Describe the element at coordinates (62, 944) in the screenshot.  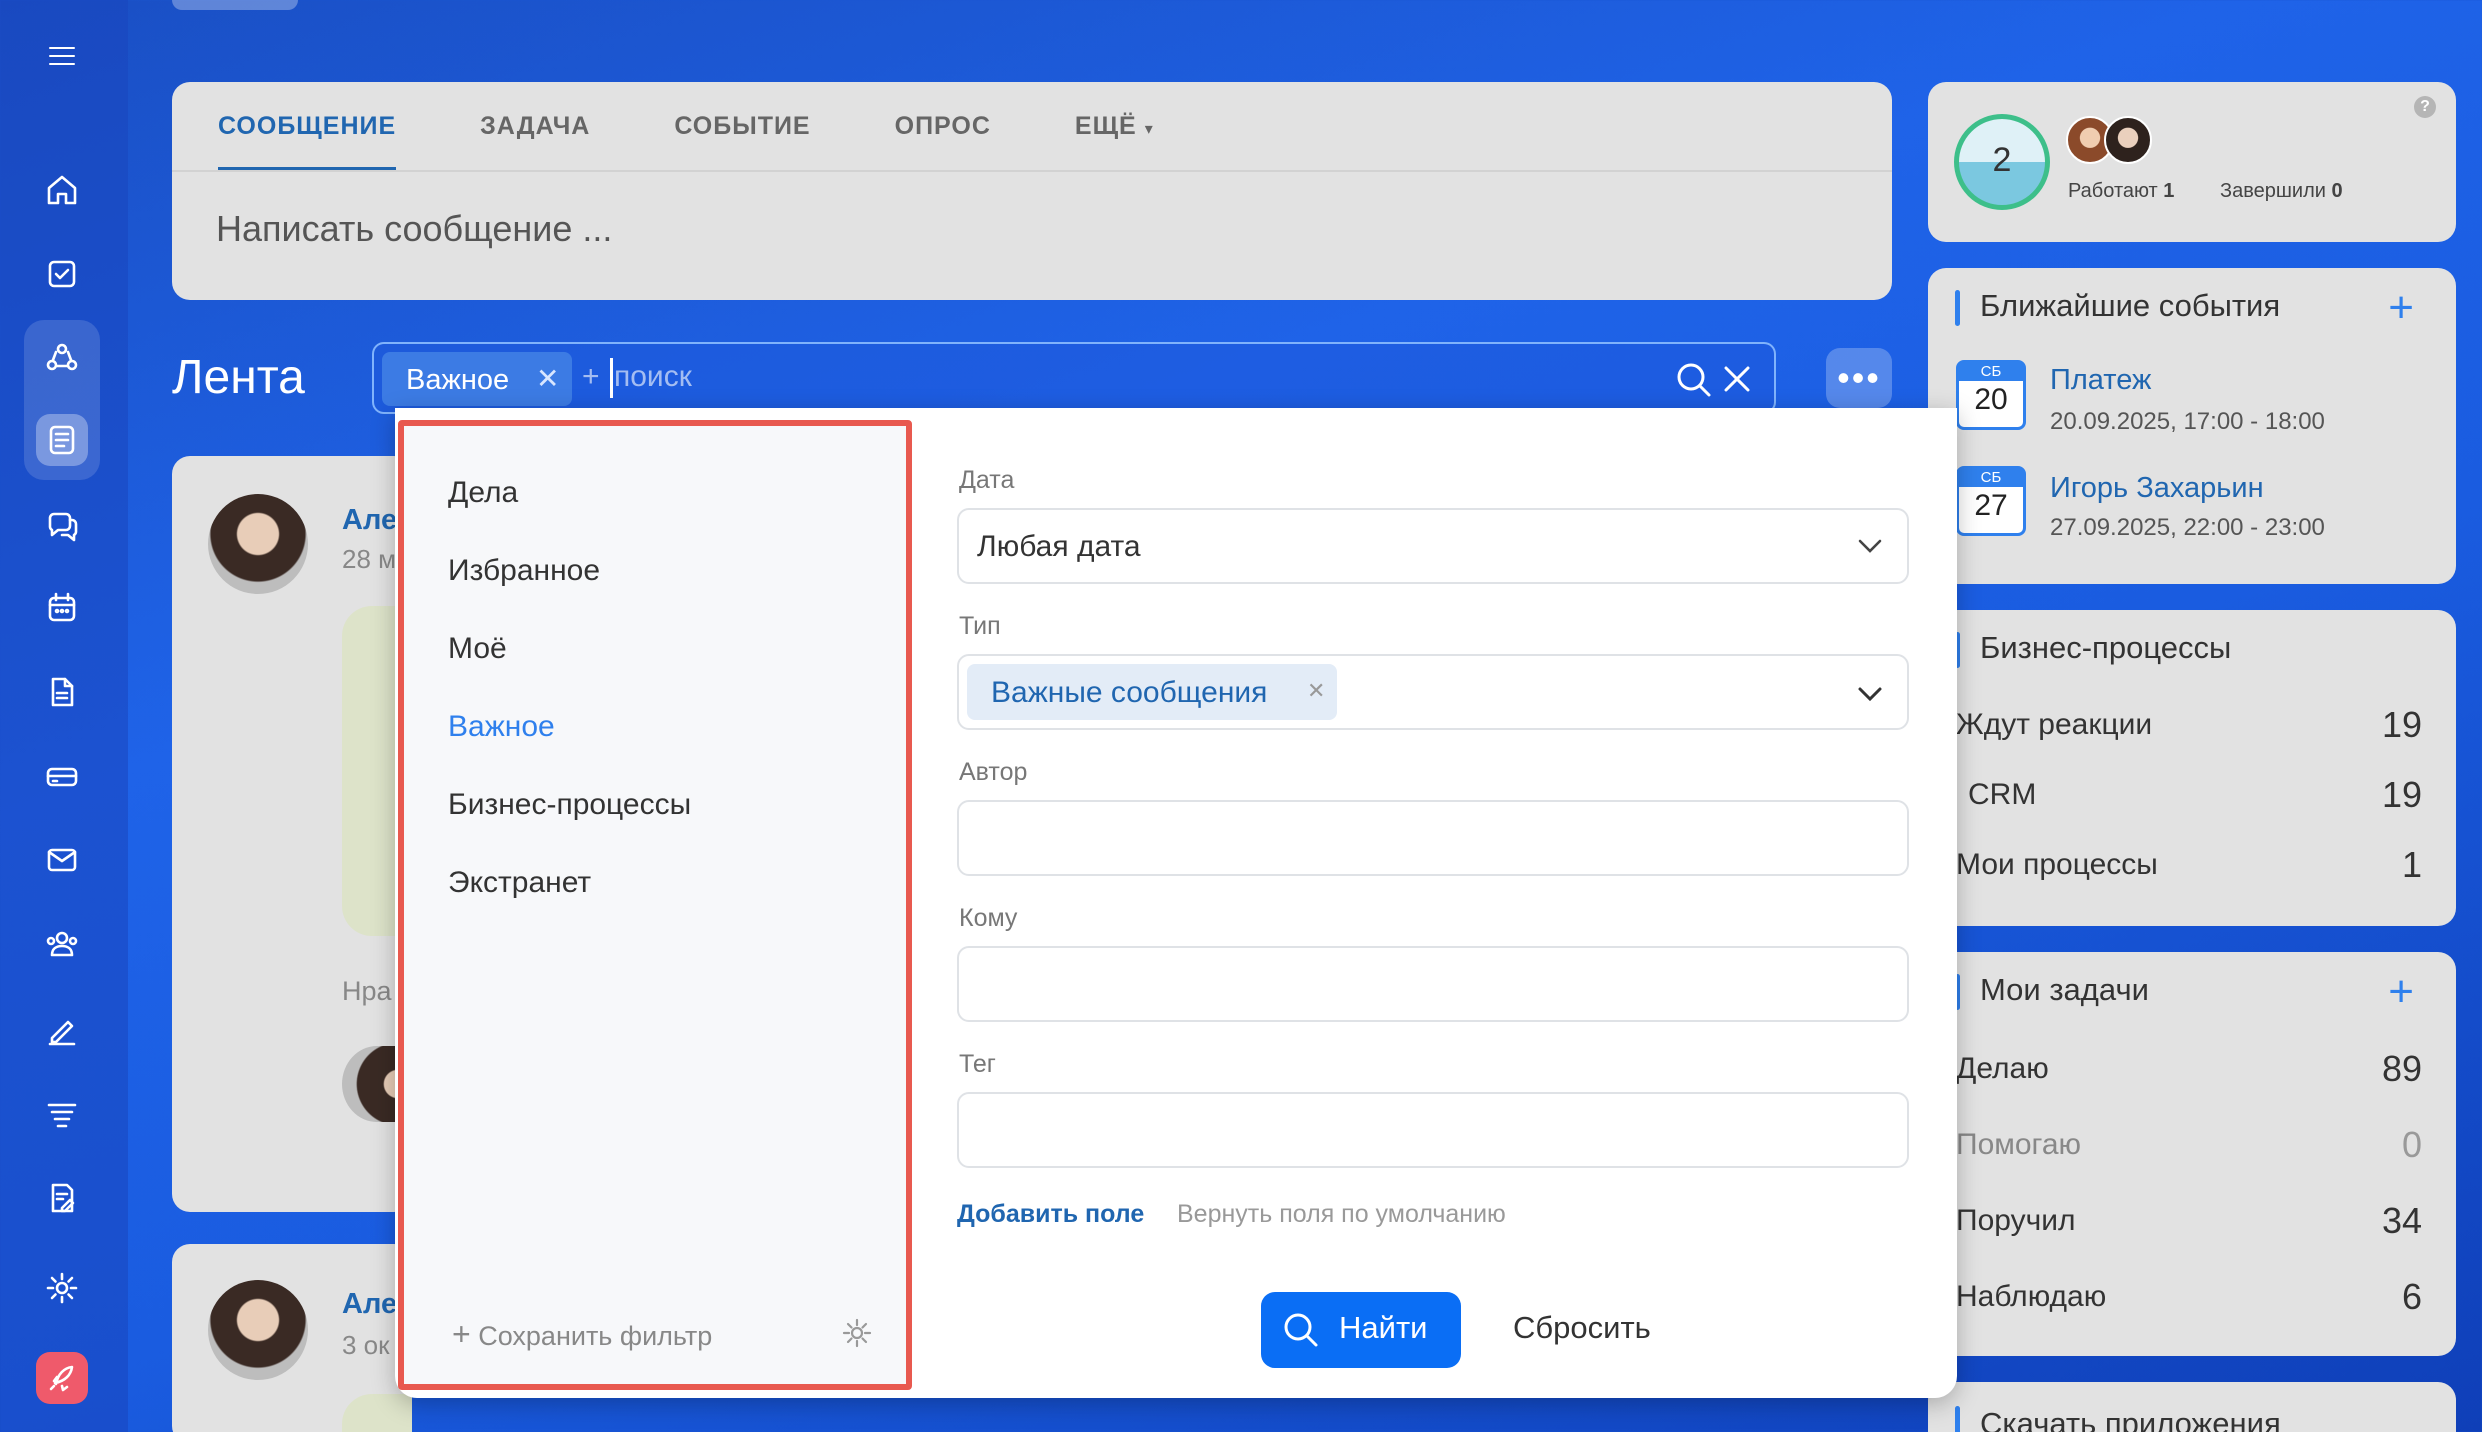
I see `employees-icon` at that location.